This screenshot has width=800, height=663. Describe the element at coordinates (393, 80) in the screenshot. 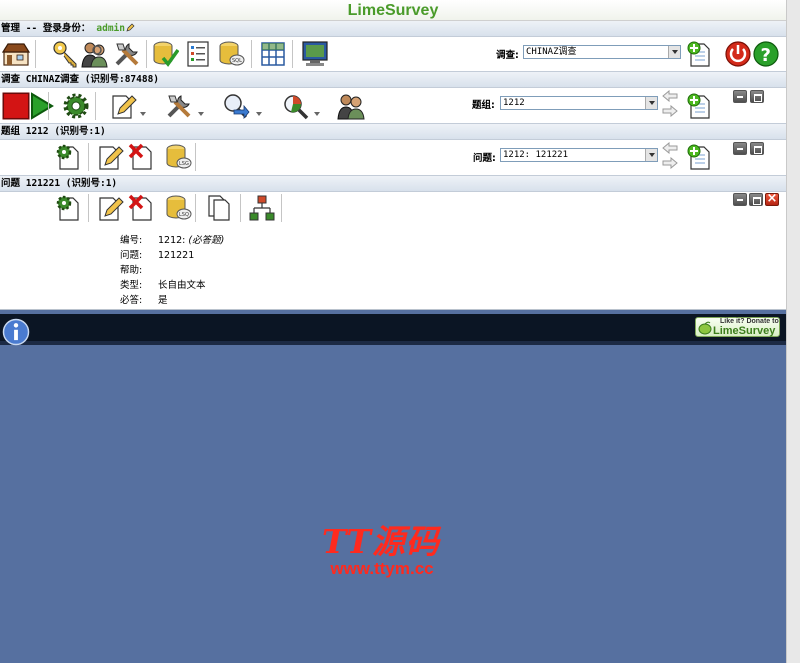

I see `survey-bar: 调查 CHINAZ调查 (识别号:87488)` at that location.